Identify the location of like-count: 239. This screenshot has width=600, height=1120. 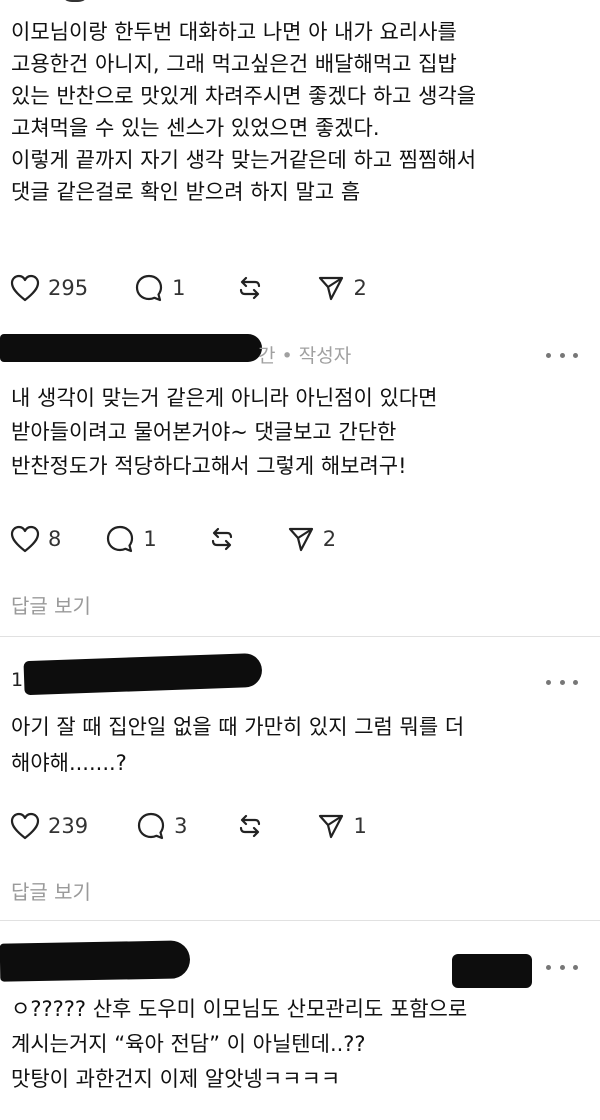
(68, 826).